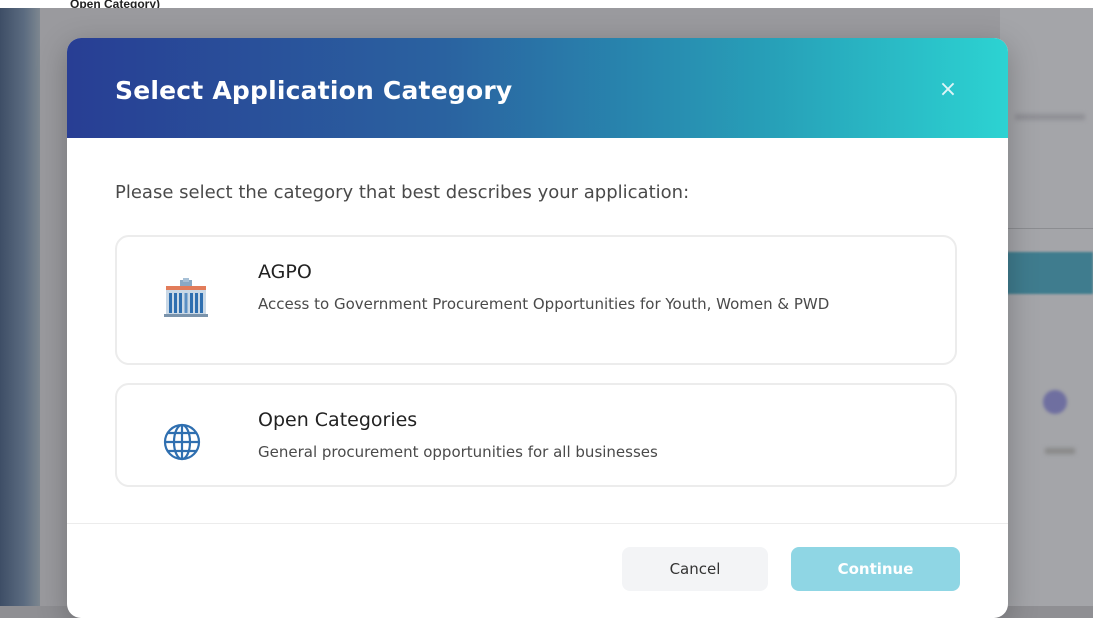  Describe the element at coordinates (314, 90) in the screenshot. I see `modal-title: Select Application Category` at that location.